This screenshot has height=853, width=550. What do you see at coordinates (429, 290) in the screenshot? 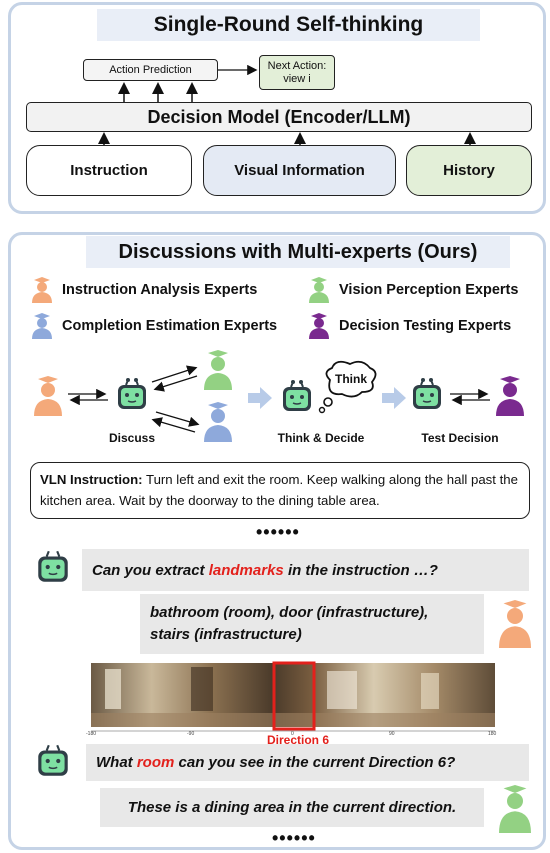
I see `legend-label-vision: Vision Perception Experts` at bounding box center [429, 290].